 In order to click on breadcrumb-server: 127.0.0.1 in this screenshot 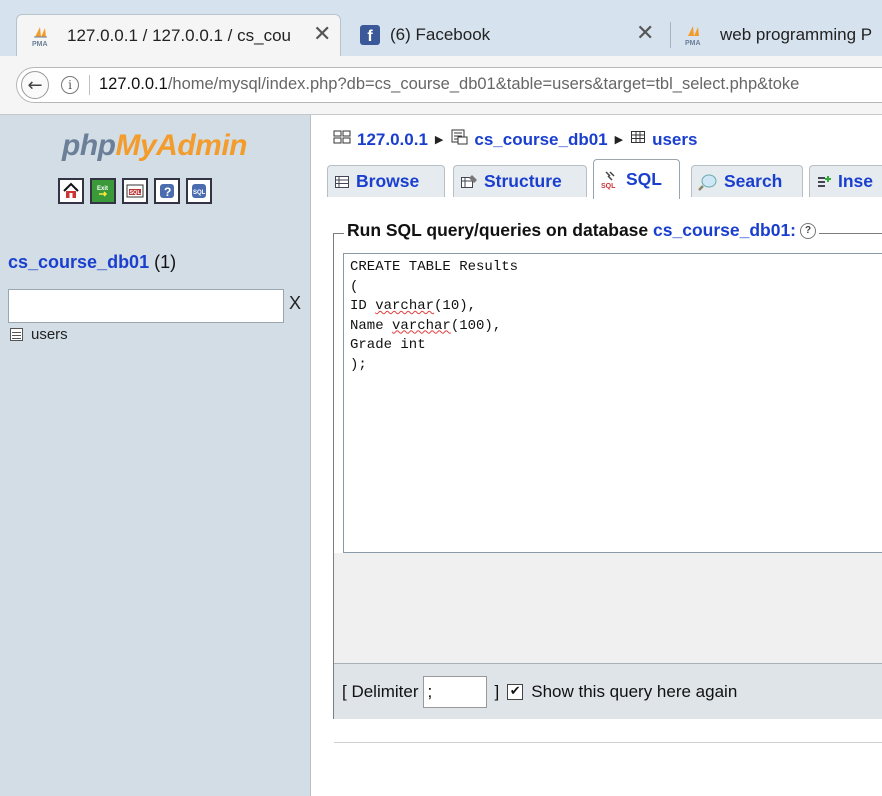, I will do `click(392, 140)`.